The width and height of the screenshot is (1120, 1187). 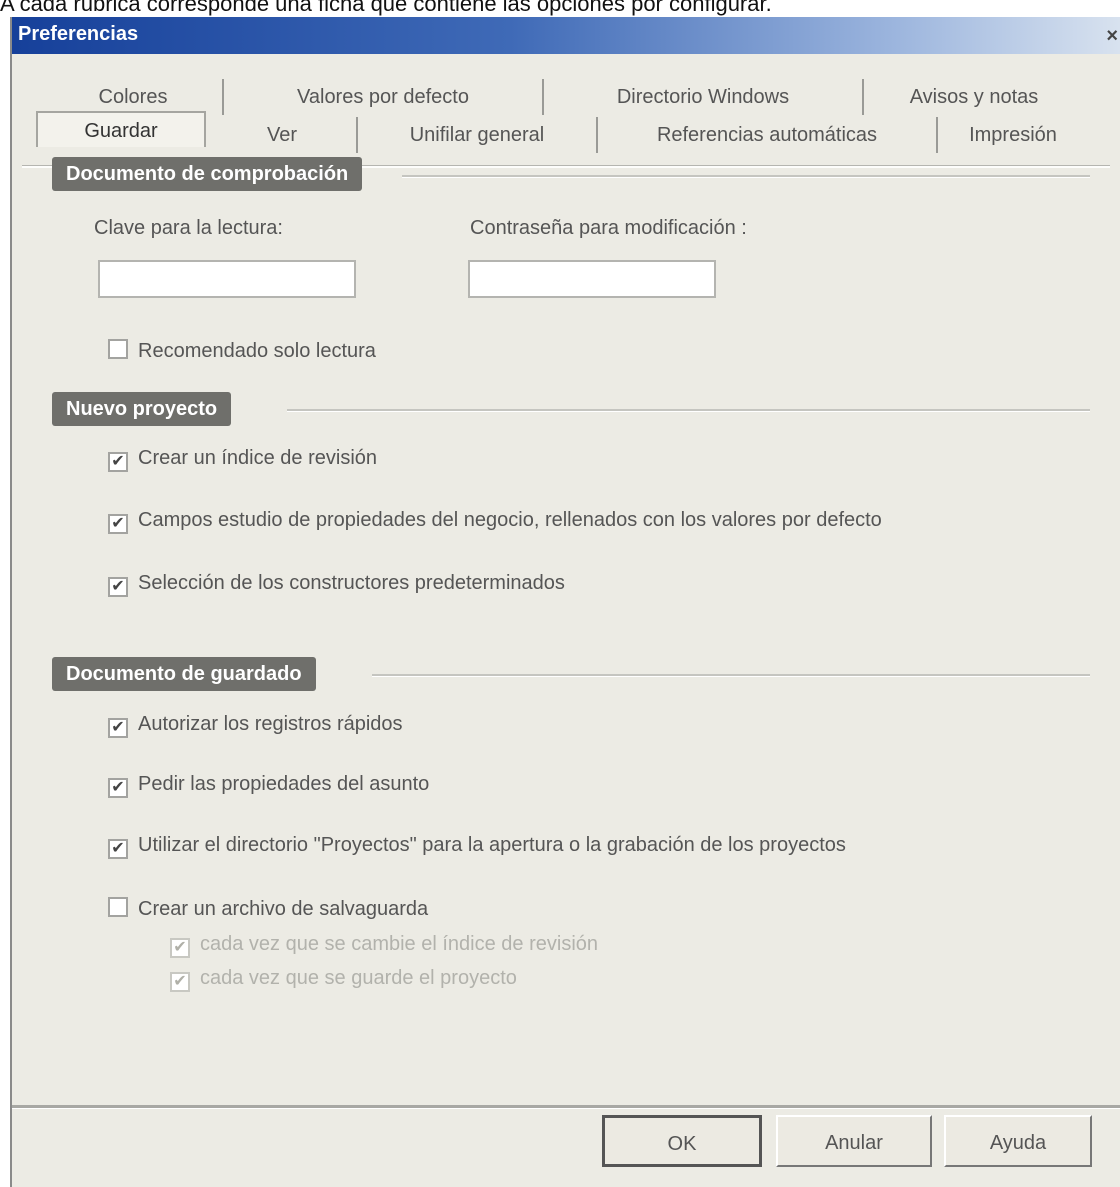 What do you see at coordinates (142, 409) in the screenshot?
I see `section-header-new-project: Nuevo proyecto` at bounding box center [142, 409].